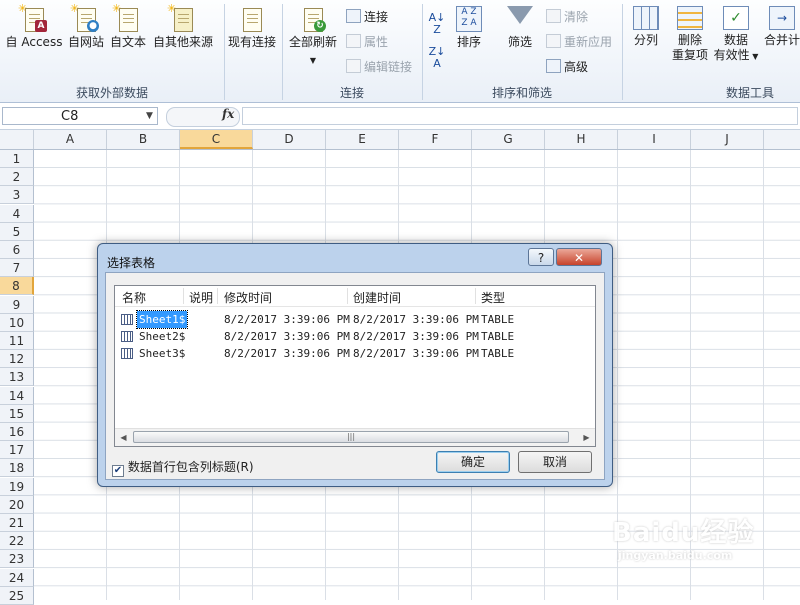  I want to click on ok-button: 确定, so click(473, 462).